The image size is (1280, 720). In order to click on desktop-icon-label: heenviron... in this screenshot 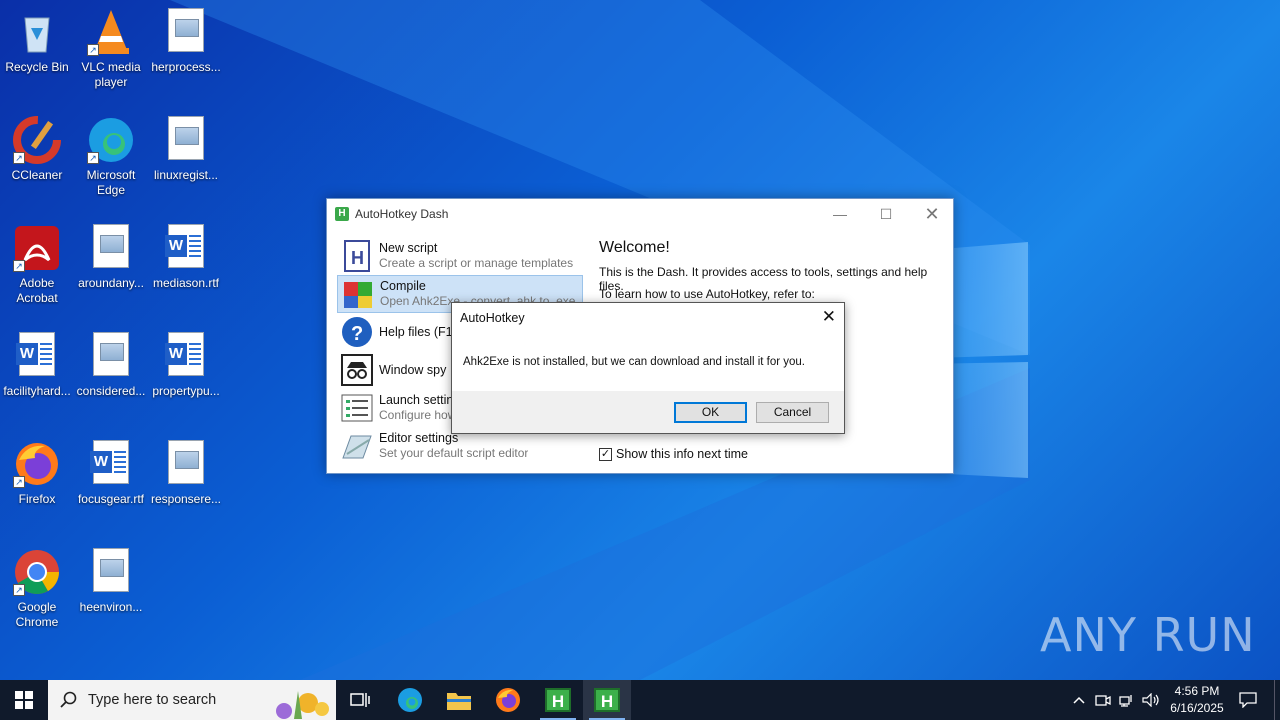, I will do `click(111, 607)`.